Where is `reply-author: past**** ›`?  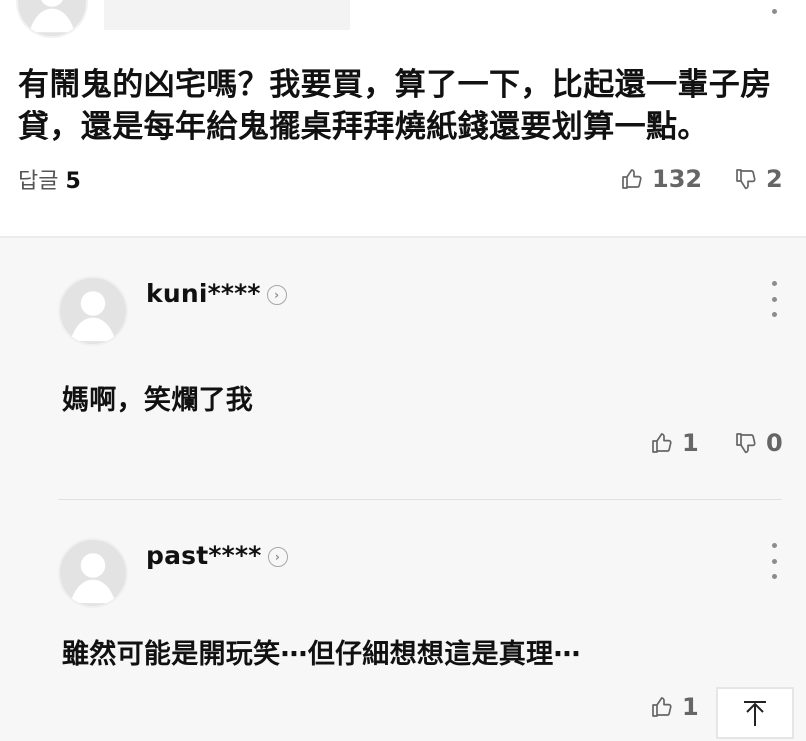
reply-author: past**** › is located at coordinates (217, 555).